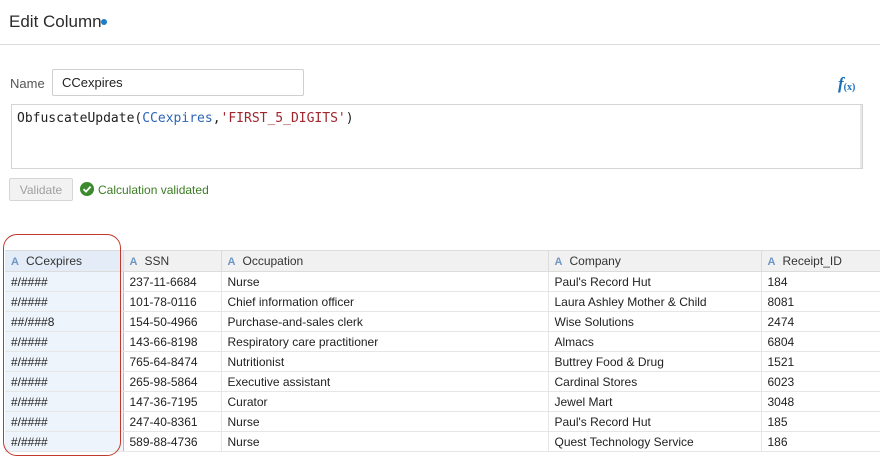  Describe the element at coordinates (655, 321) in the screenshot. I see `cell-company: Wise Solutions` at that location.